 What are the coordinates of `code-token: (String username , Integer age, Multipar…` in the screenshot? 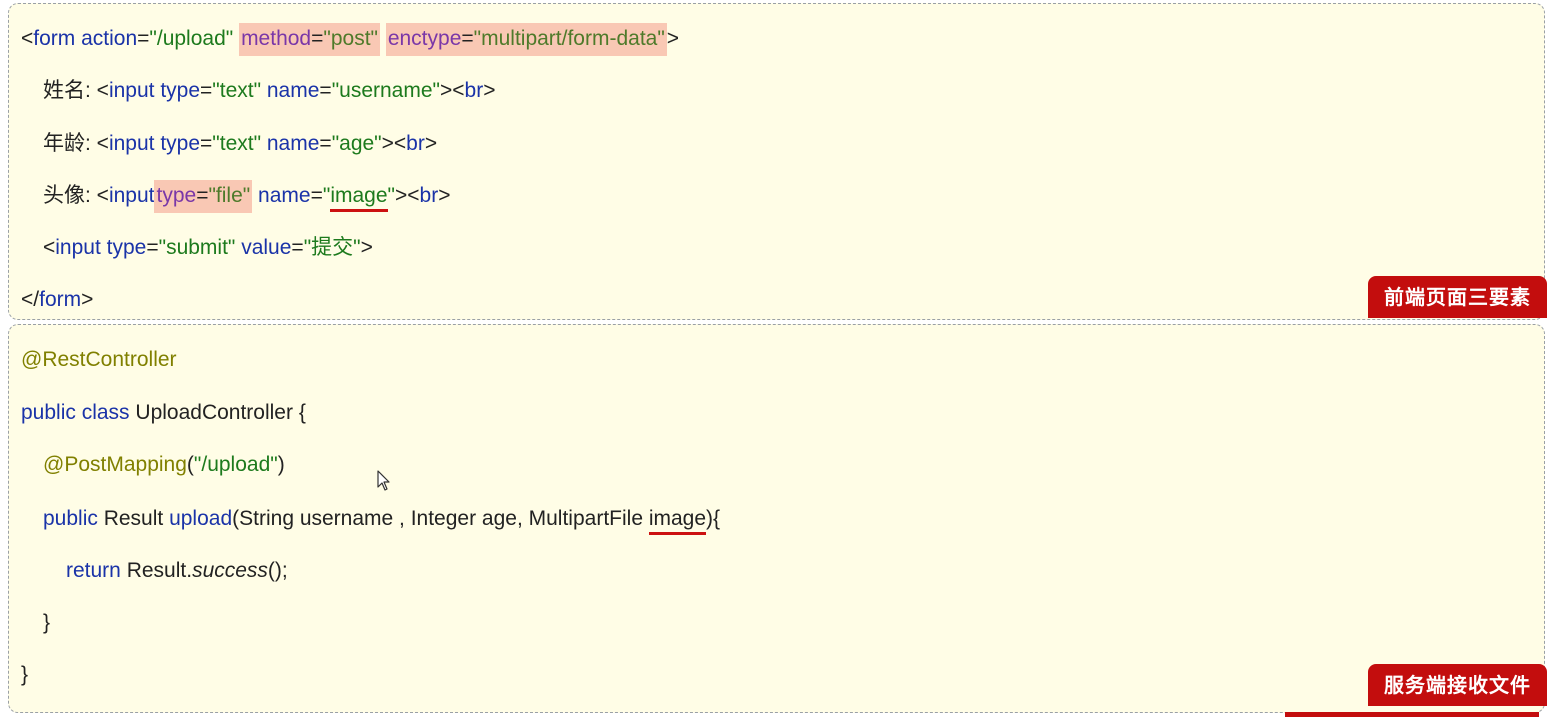 It's located at (440, 518).